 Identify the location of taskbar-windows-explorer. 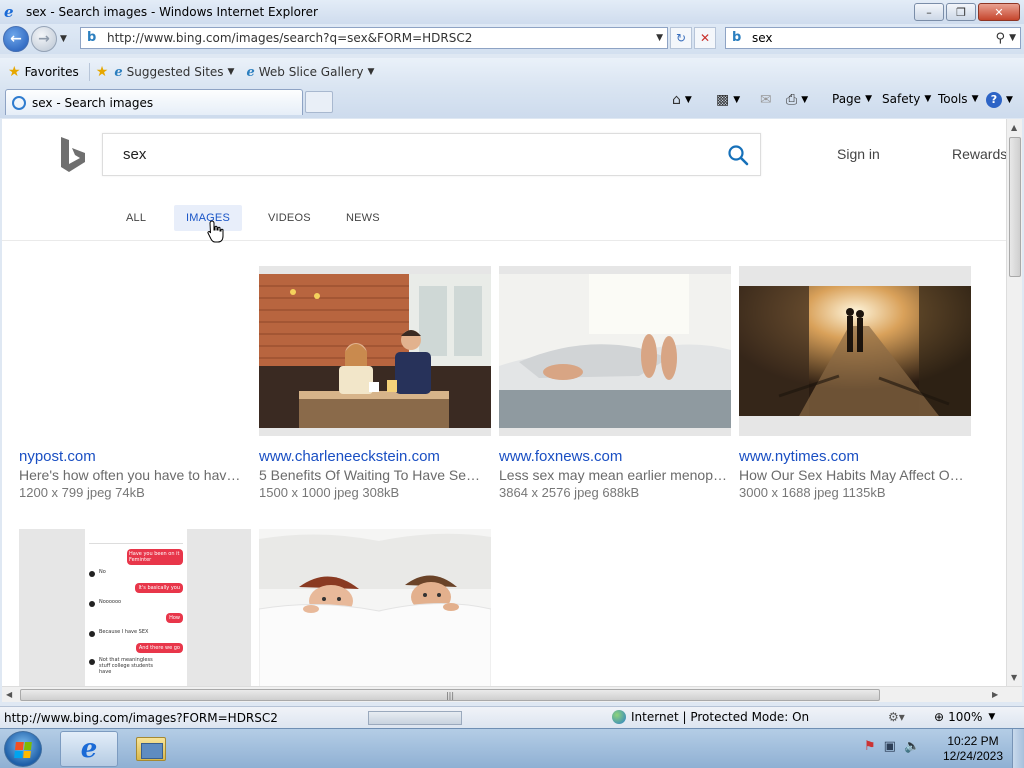
(151, 749).